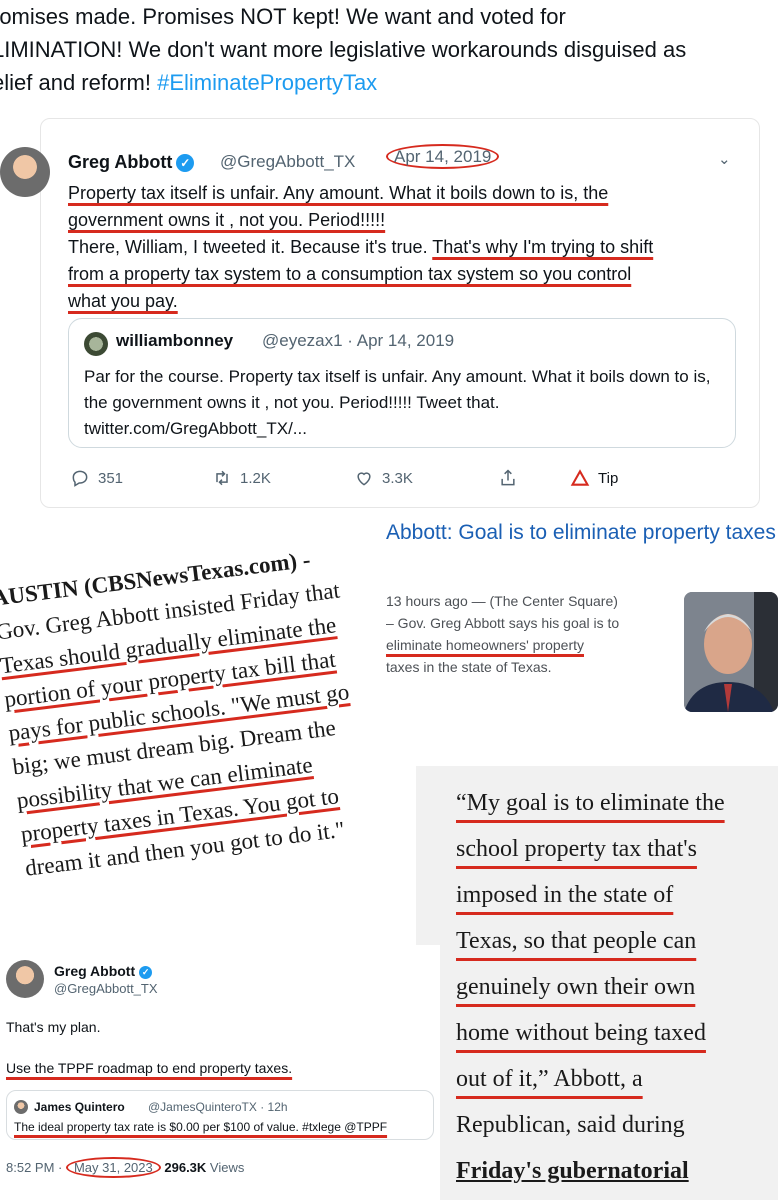  Describe the element at coordinates (364, 479) in the screenshot. I see `heart-icon` at that location.